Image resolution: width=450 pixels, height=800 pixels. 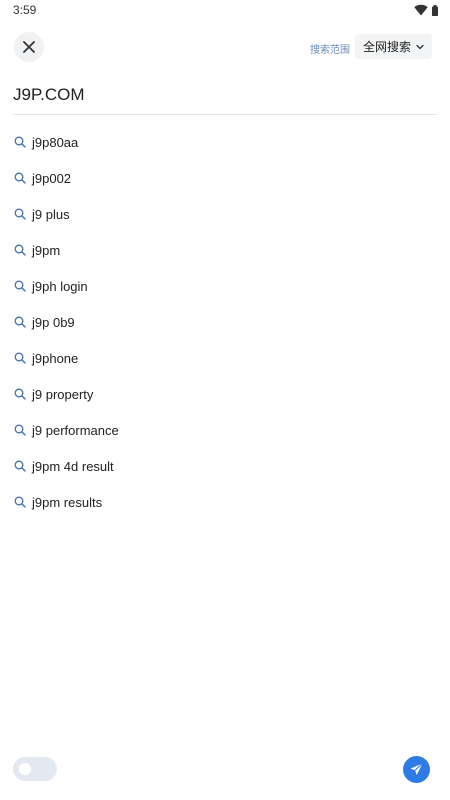 I want to click on search-input, so click(x=225, y=97).